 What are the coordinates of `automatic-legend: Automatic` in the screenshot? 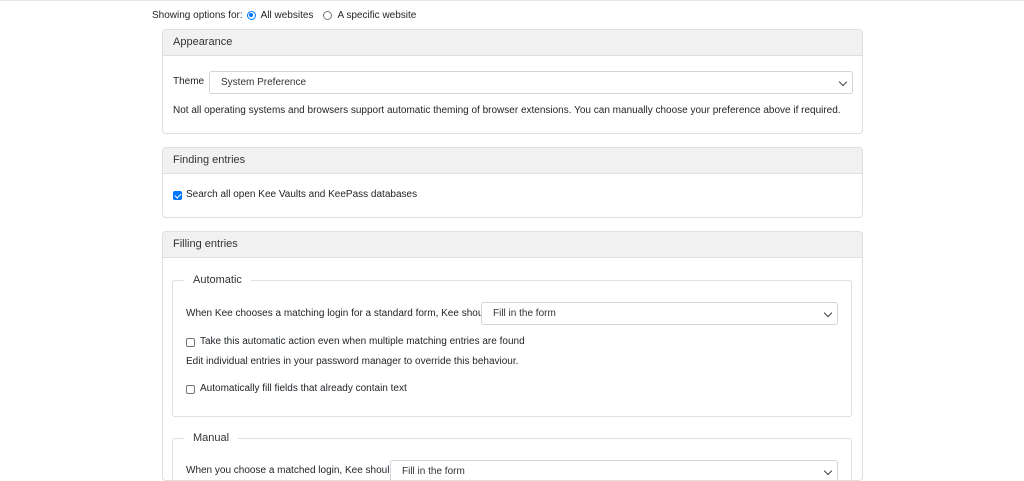 It's located at (217, 280).